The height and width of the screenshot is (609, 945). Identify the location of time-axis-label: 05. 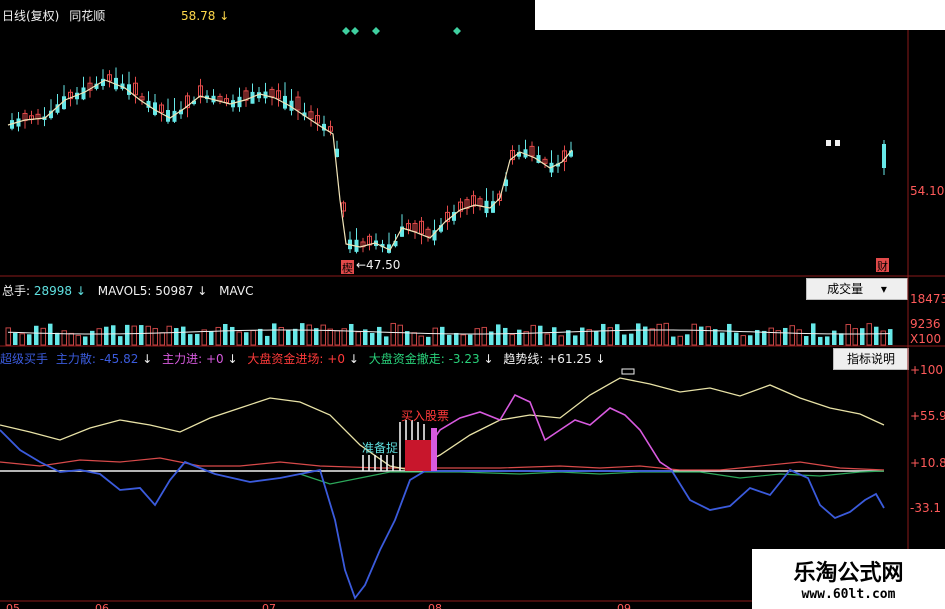
(13, 605).